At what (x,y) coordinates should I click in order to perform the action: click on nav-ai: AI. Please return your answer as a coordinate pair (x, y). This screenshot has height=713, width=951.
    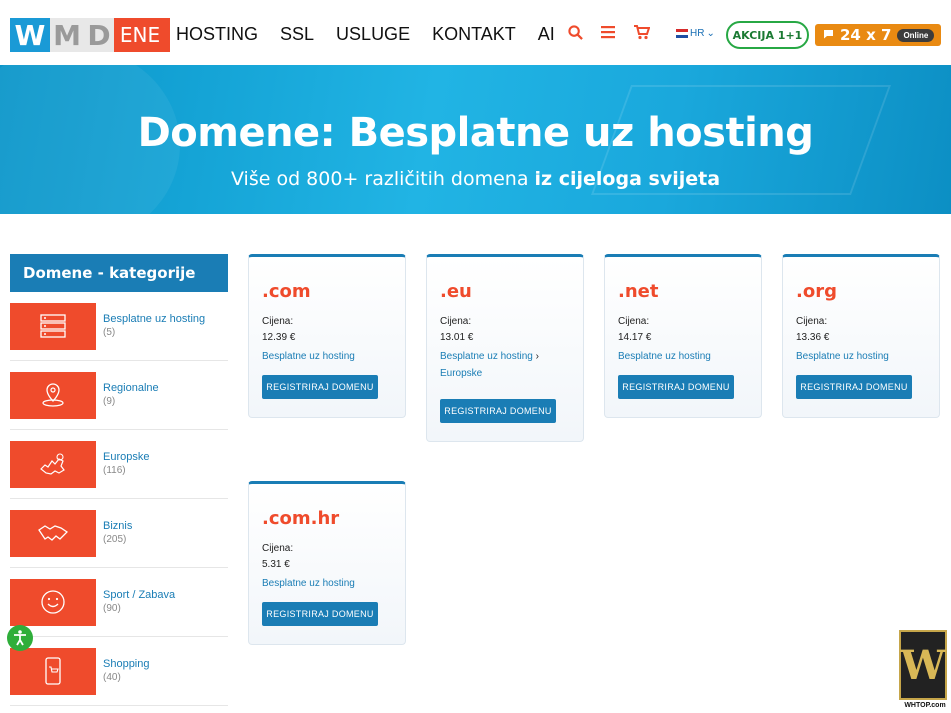
    Looking at the image, I should click on (546, 34).